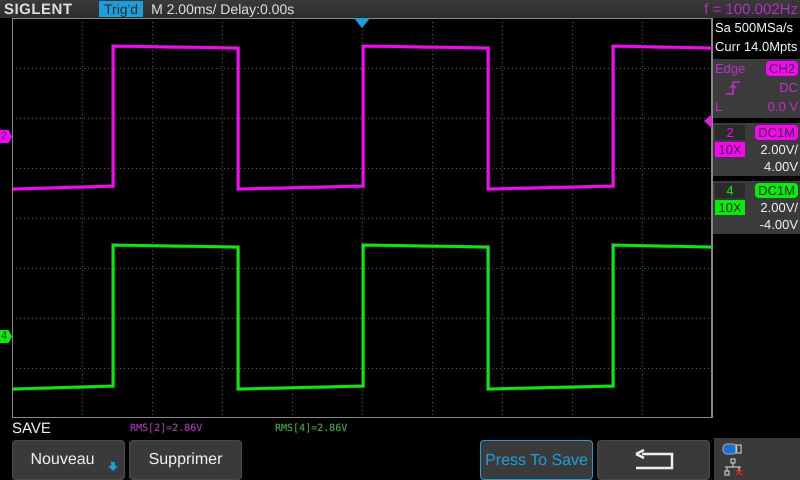 This screenshot has width=800, height=480. What do you see at coordinates (719, 106) in the screenshot?
I see `trigger-level-label: L` at bounding box center [719, 106].